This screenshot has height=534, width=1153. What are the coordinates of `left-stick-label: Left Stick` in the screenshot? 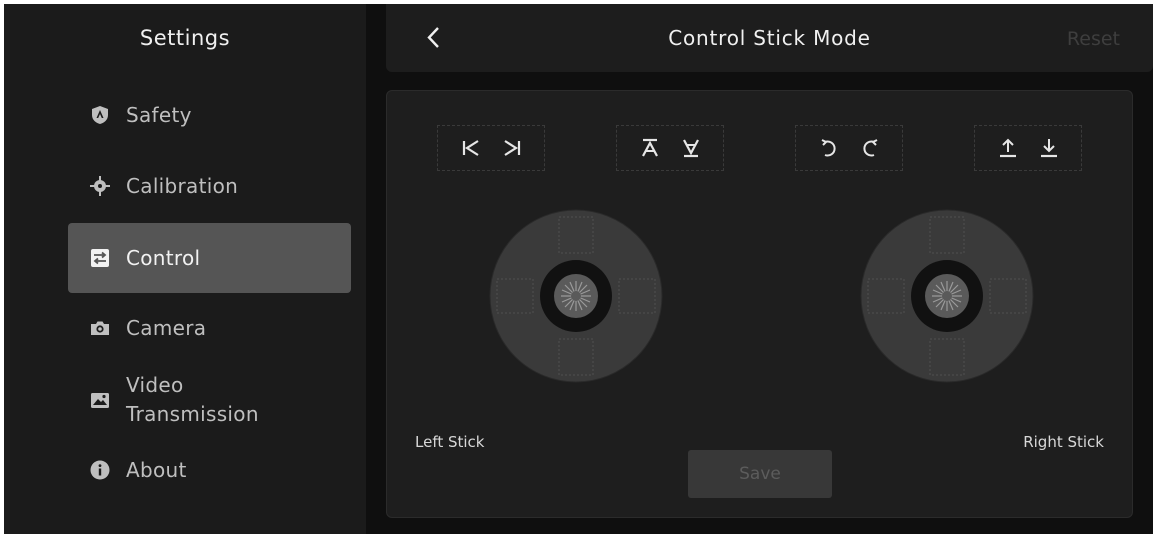 It's located at (450, 442).